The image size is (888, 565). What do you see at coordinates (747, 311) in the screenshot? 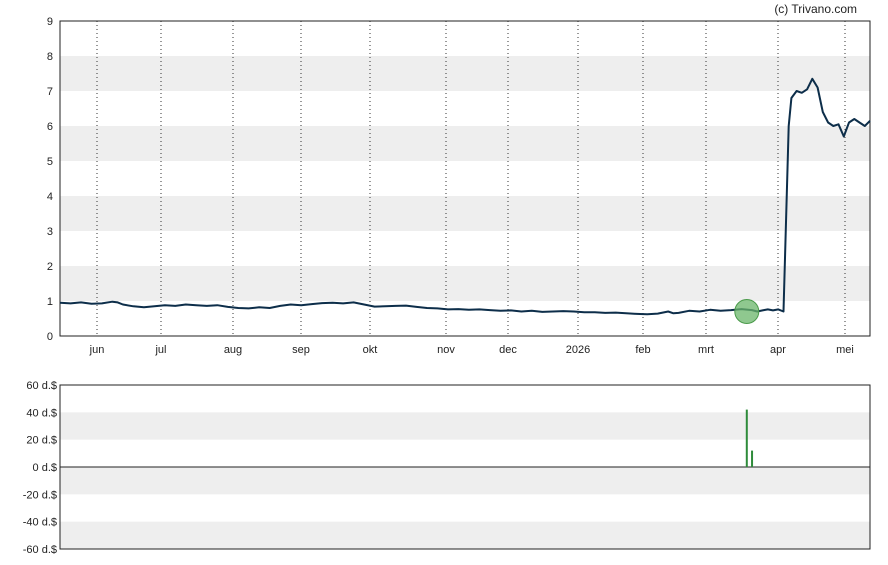
I see `event-marker` at bounding box center [747, 311].